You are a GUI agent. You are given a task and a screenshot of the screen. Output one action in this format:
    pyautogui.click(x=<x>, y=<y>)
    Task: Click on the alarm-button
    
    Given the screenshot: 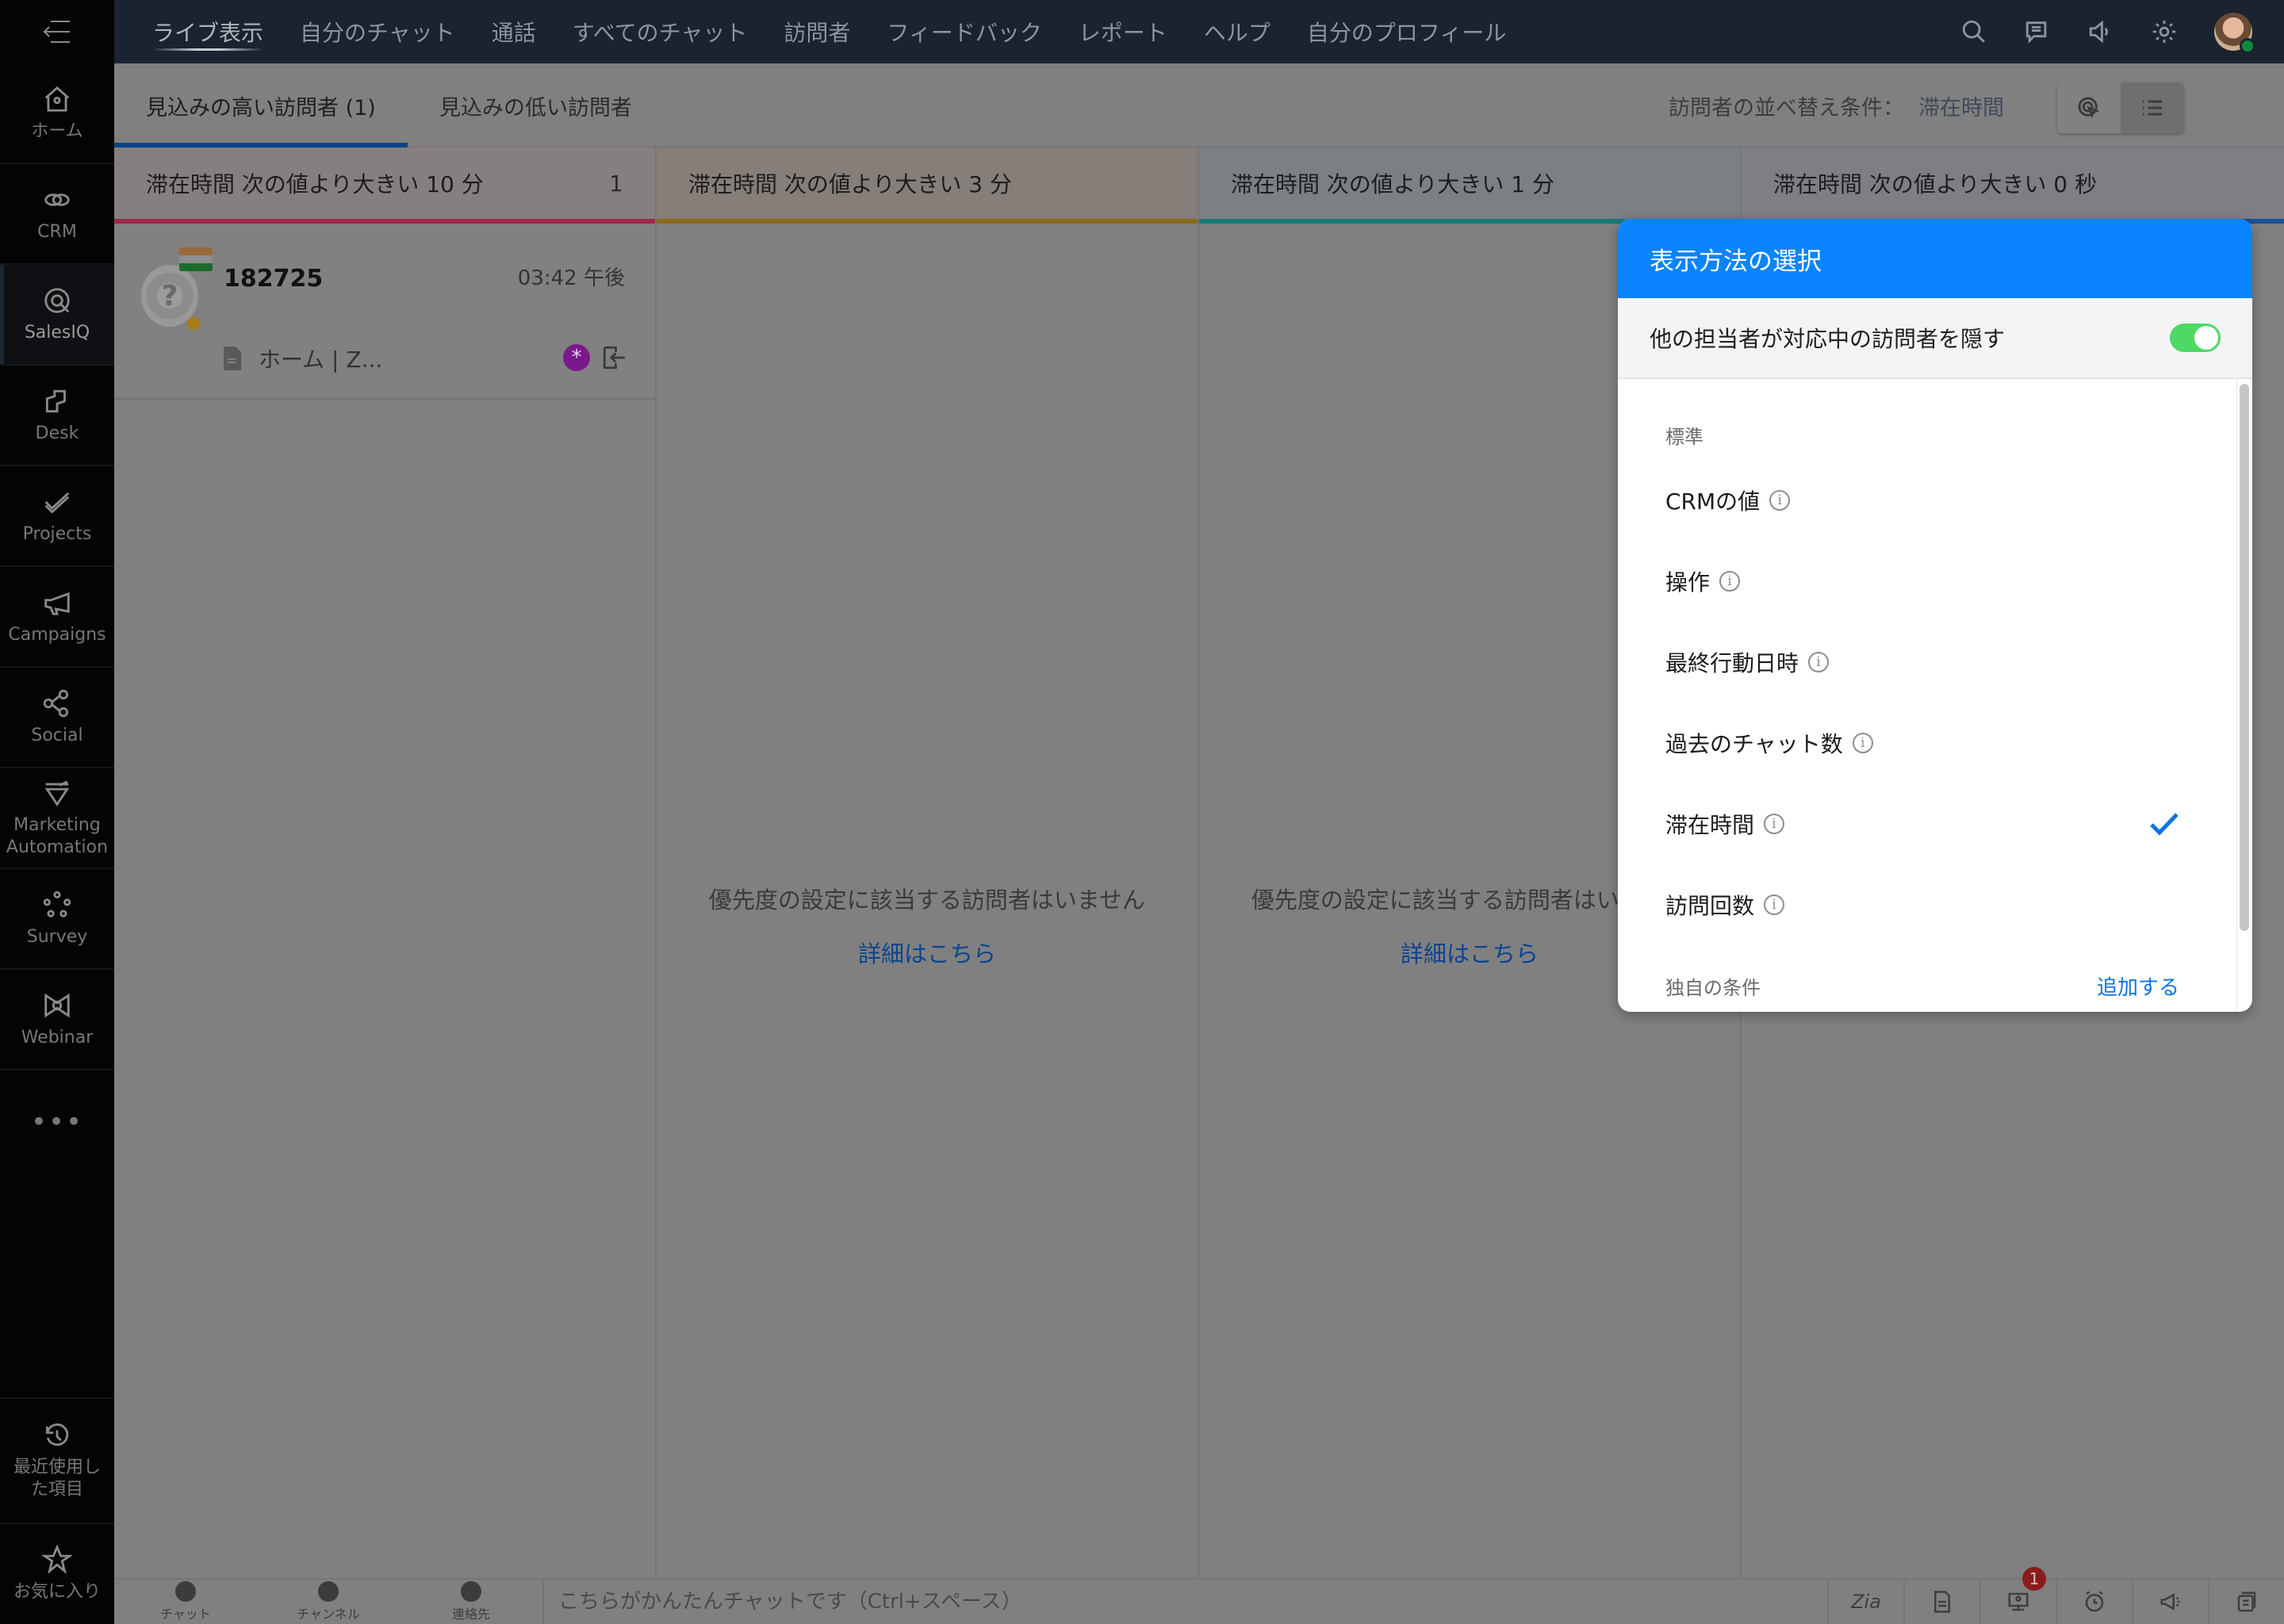 What is the action you would take?
    pyautogui.click(x=2094, y=1602)
    